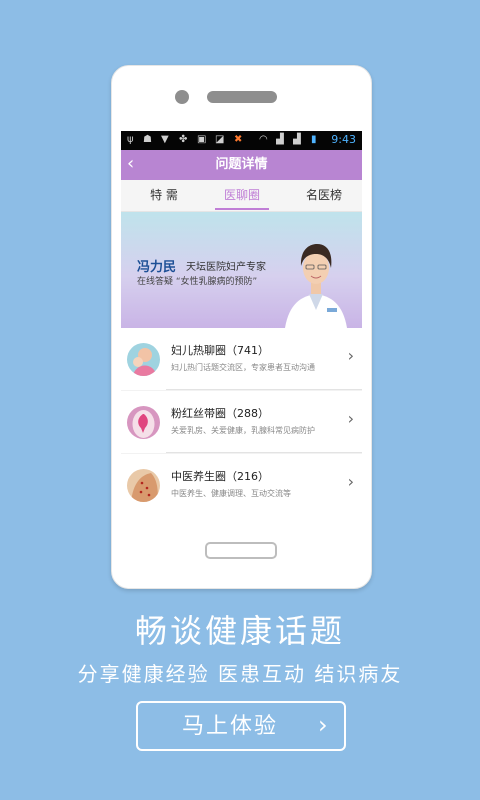  I want to click on camera-icon, so click(182, 97).